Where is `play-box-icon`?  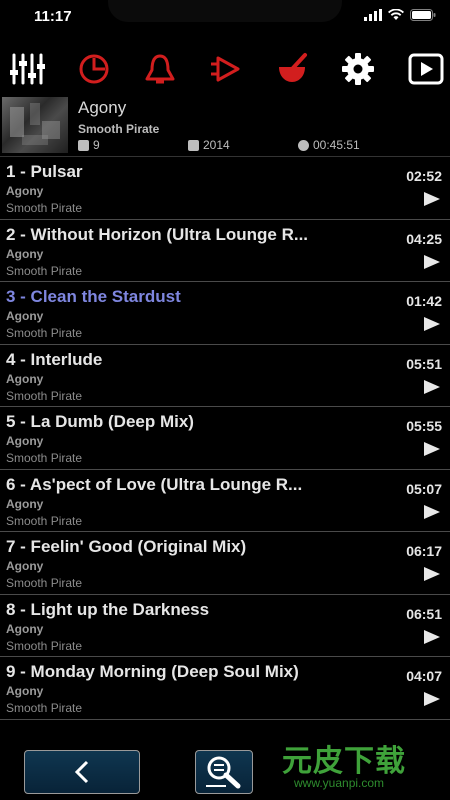 play-box-icon is located at coordinates (426, 69).